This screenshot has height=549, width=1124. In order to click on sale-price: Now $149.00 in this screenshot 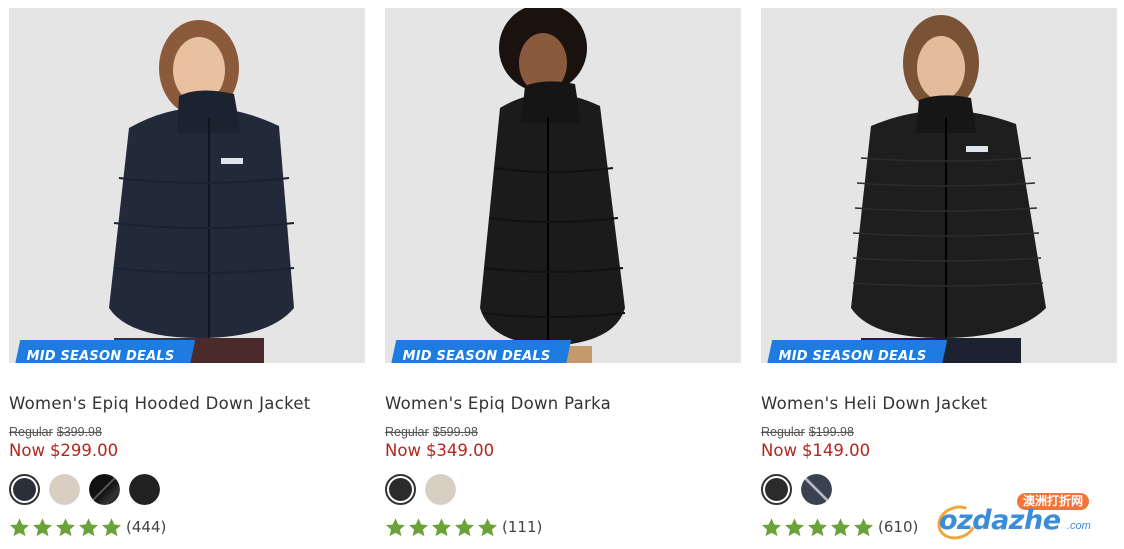, I will do `click(815, 450)`.